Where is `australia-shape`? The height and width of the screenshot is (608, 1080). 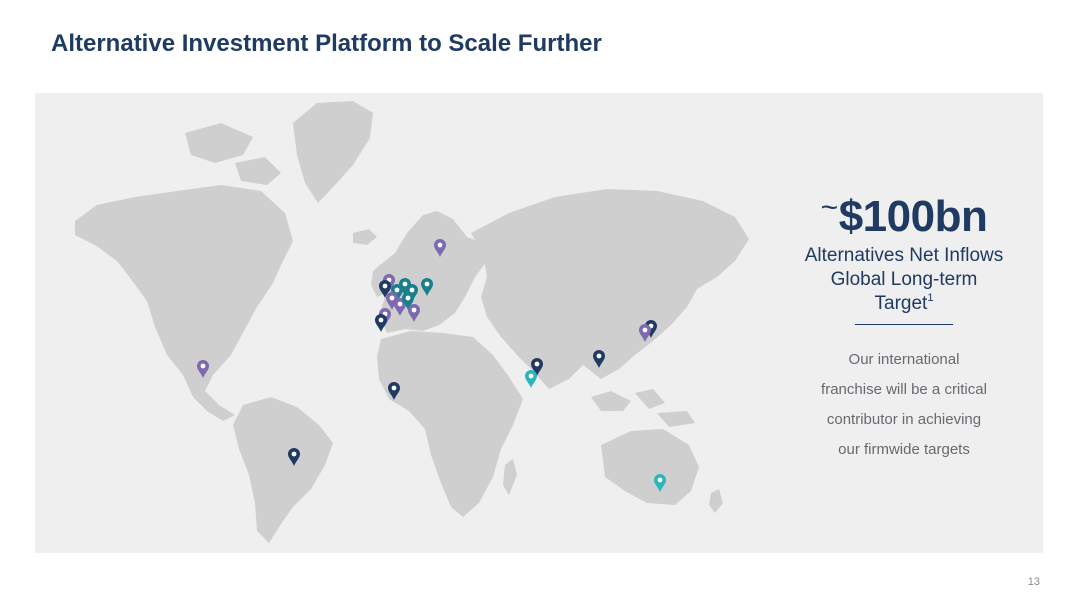
australia-shape is located at coordinates (650, 467).